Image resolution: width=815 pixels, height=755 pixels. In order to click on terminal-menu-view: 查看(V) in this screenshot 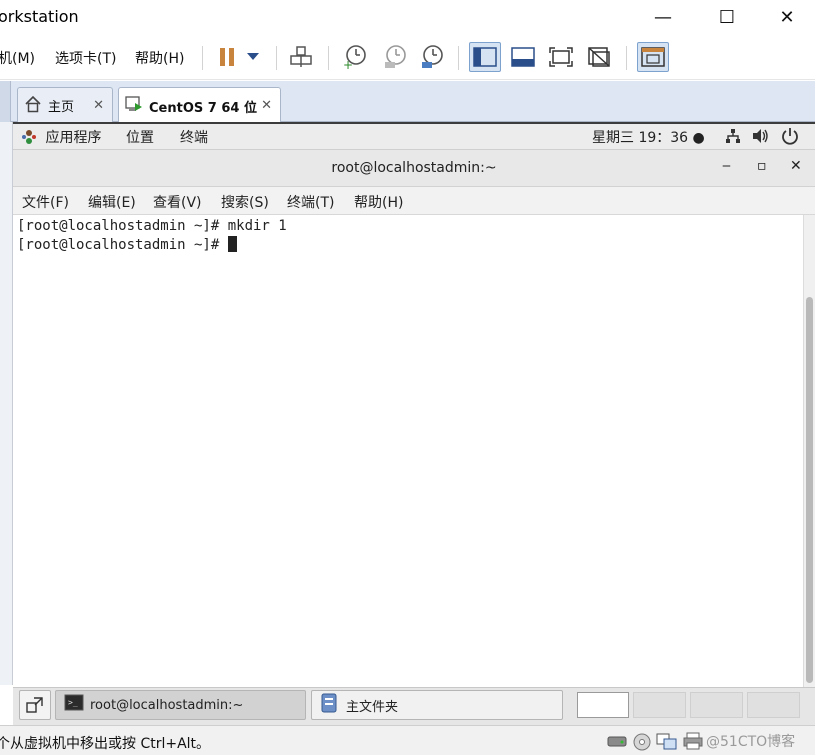, I will do `click(177, 202)`.